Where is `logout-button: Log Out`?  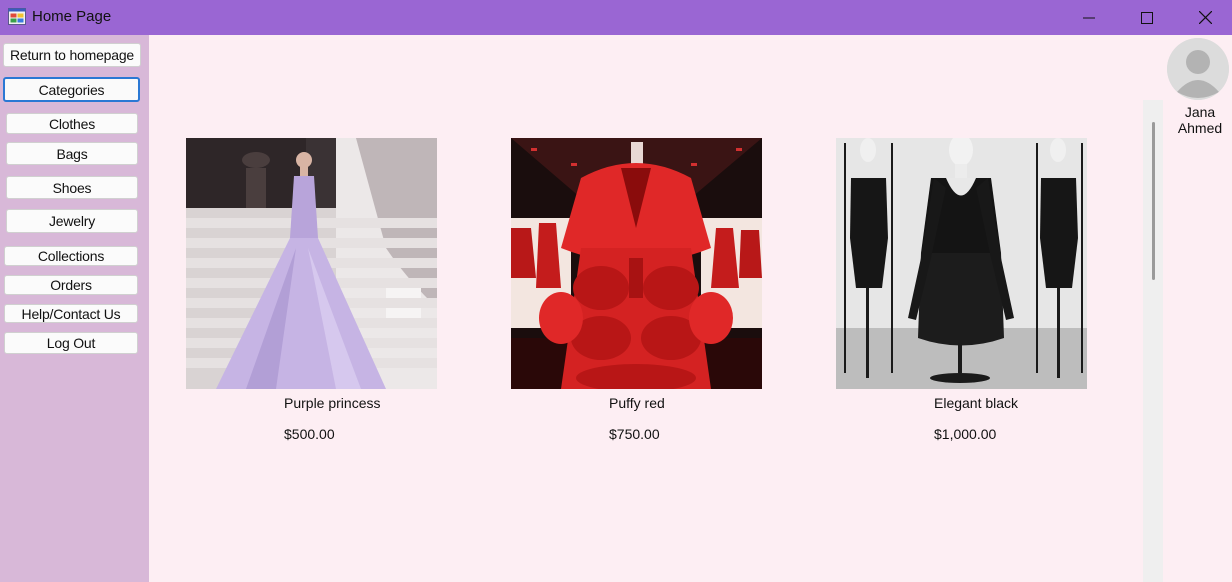 logout-button: Log Out is located at coordinates (71, 343).